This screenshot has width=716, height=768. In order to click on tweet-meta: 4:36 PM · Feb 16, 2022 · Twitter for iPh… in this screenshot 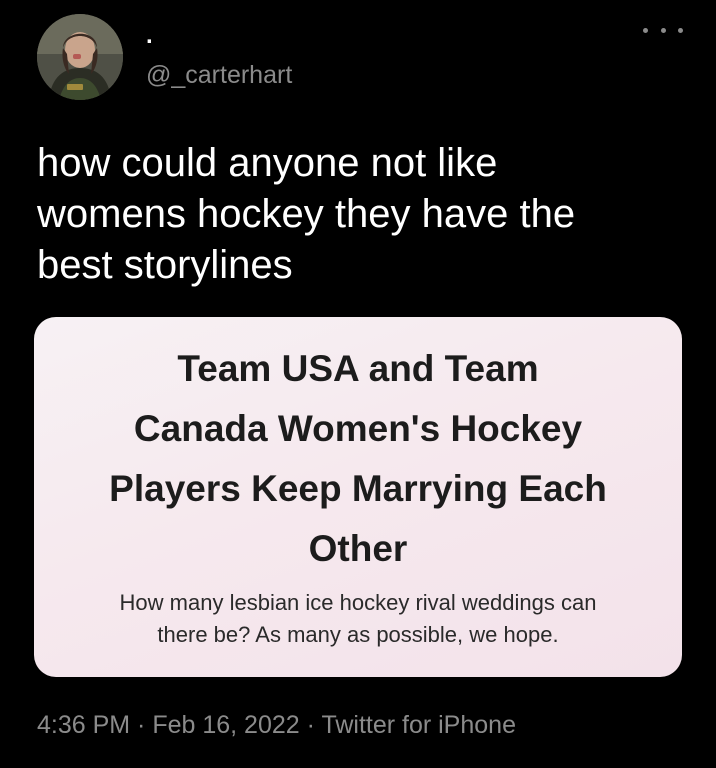, I will do `click(276, 725)`.